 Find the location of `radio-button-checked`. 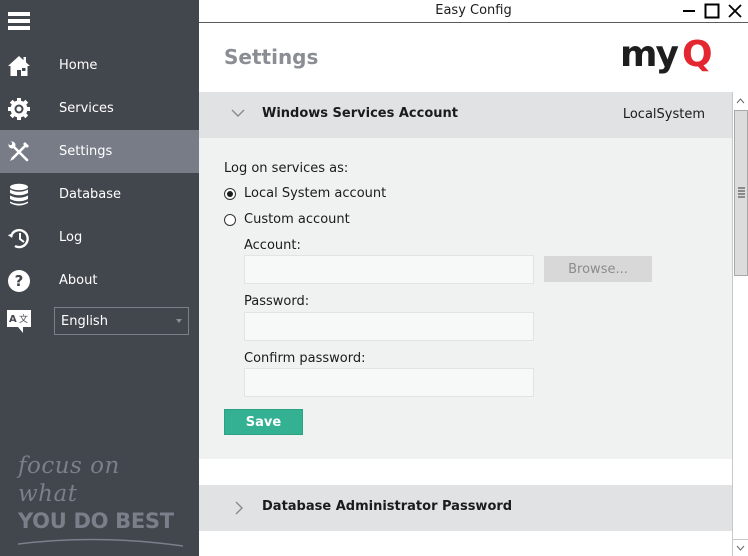

radio-button-checked is located at coordinates (230, 193).